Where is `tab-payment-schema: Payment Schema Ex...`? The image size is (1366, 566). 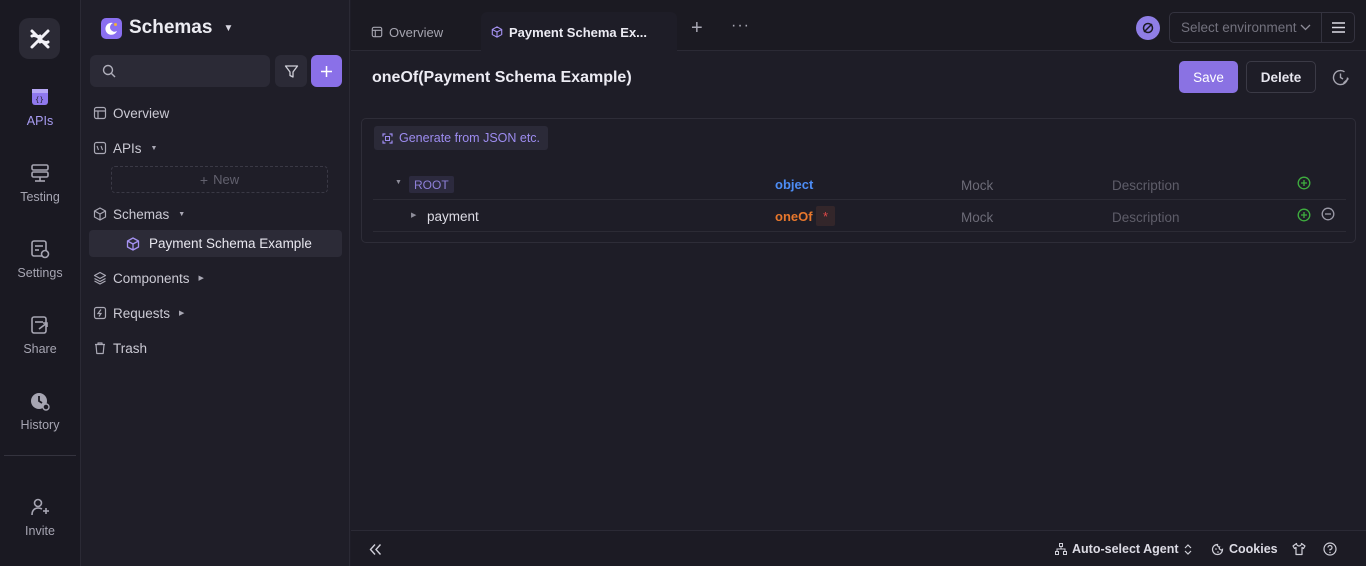 tab-payment-schema: Payment Schema Ex... is located at coordinates (579, 32).